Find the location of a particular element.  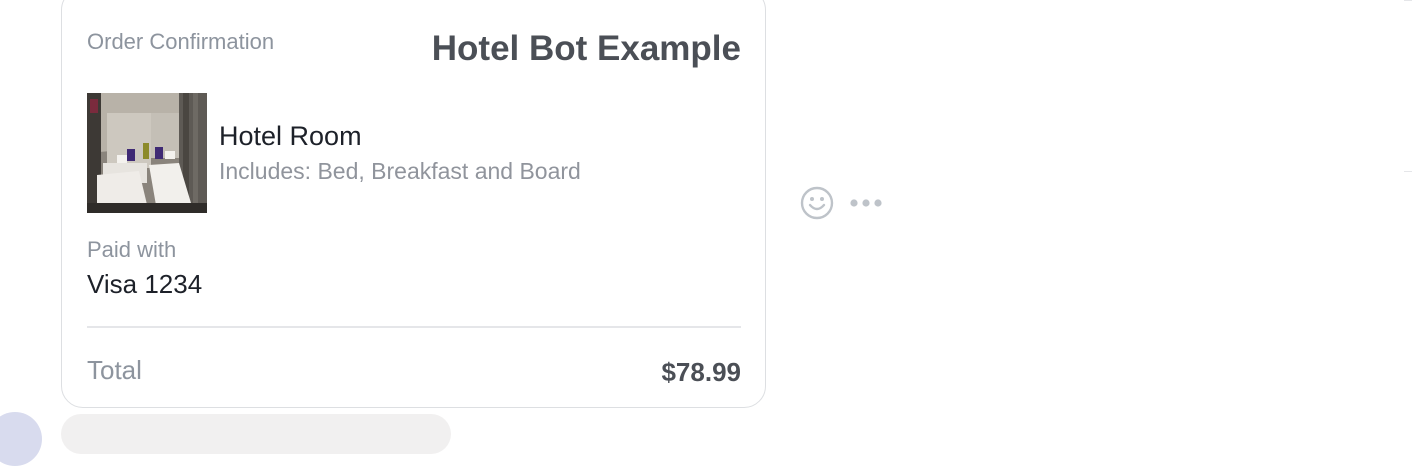

total-label: Total is located at coordinates (114, 370).